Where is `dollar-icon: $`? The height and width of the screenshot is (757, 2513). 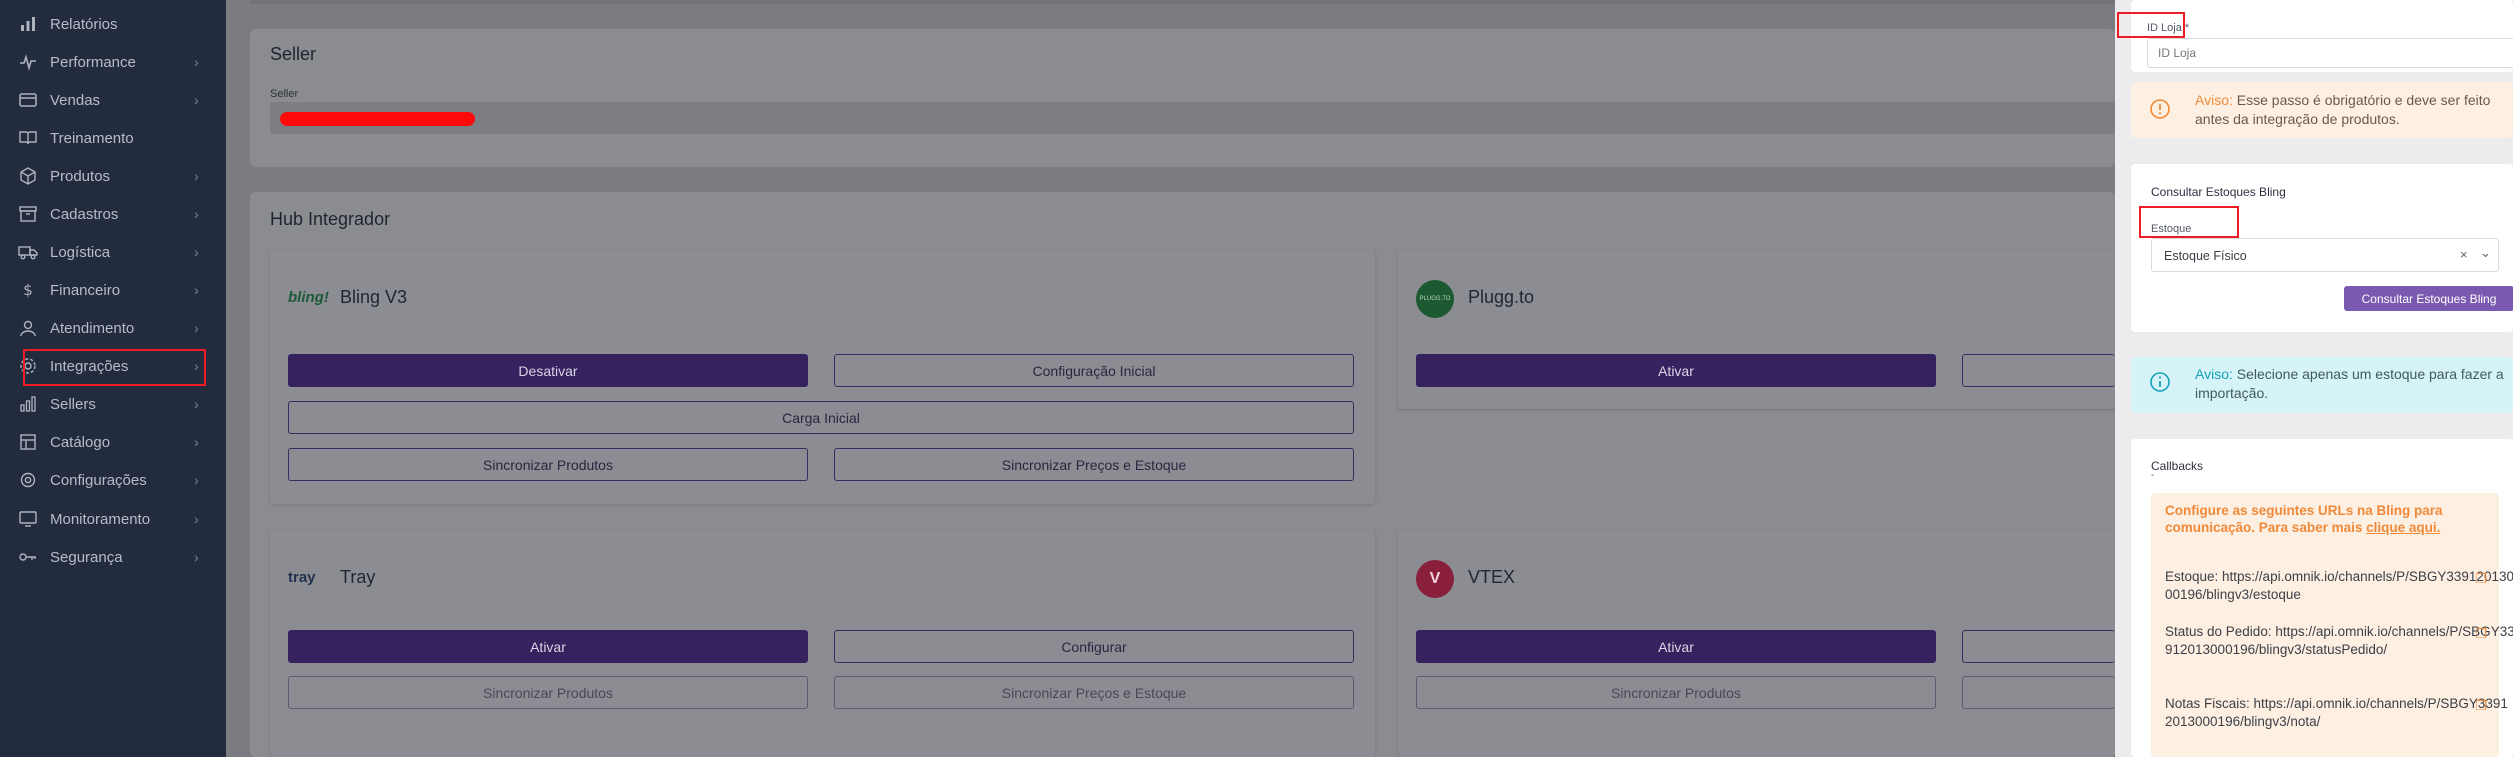 dollar-icon: $ is located at coordinates (28, 290).